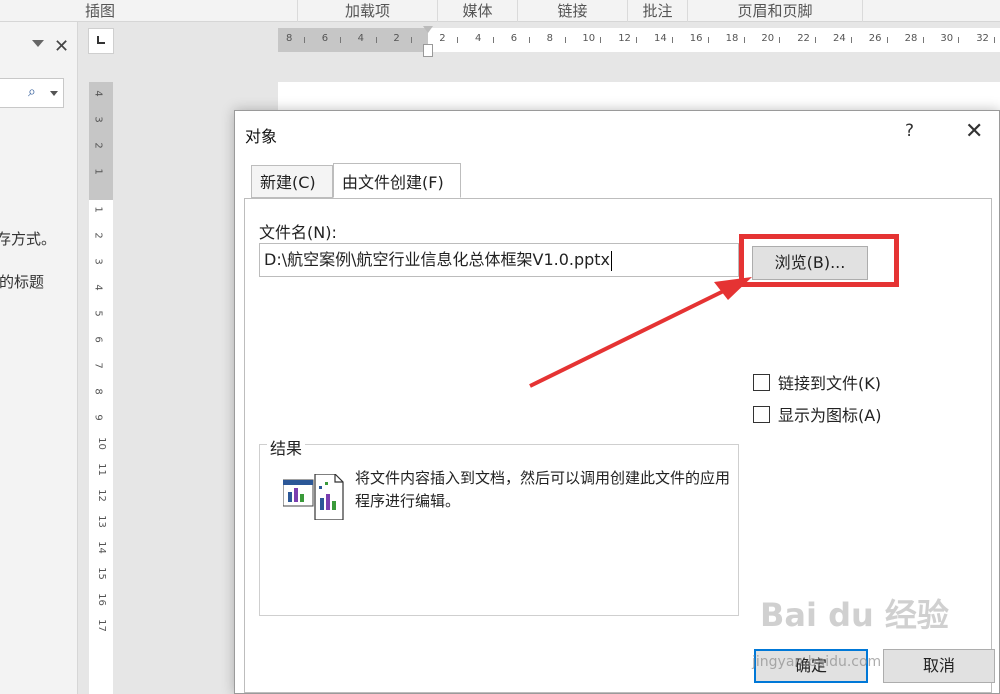  Describe the element at coordinates (733, 288) in the screenshot. I see `annotation-arrow-head` at that location.